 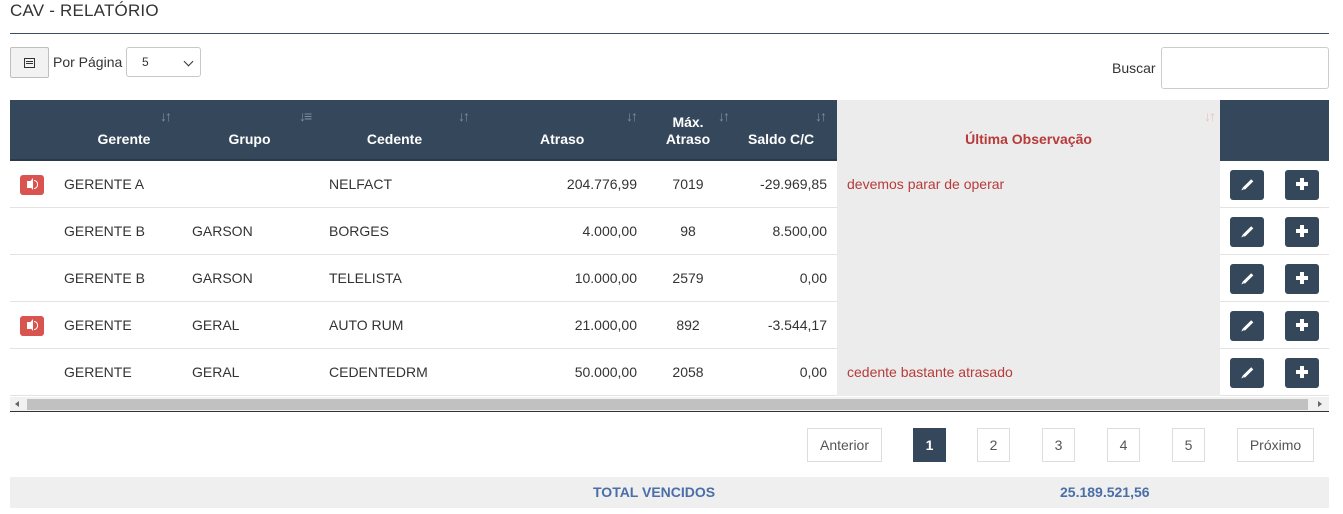 I want to click on pagination-next: Próximo, so click(x=1275, y=445).